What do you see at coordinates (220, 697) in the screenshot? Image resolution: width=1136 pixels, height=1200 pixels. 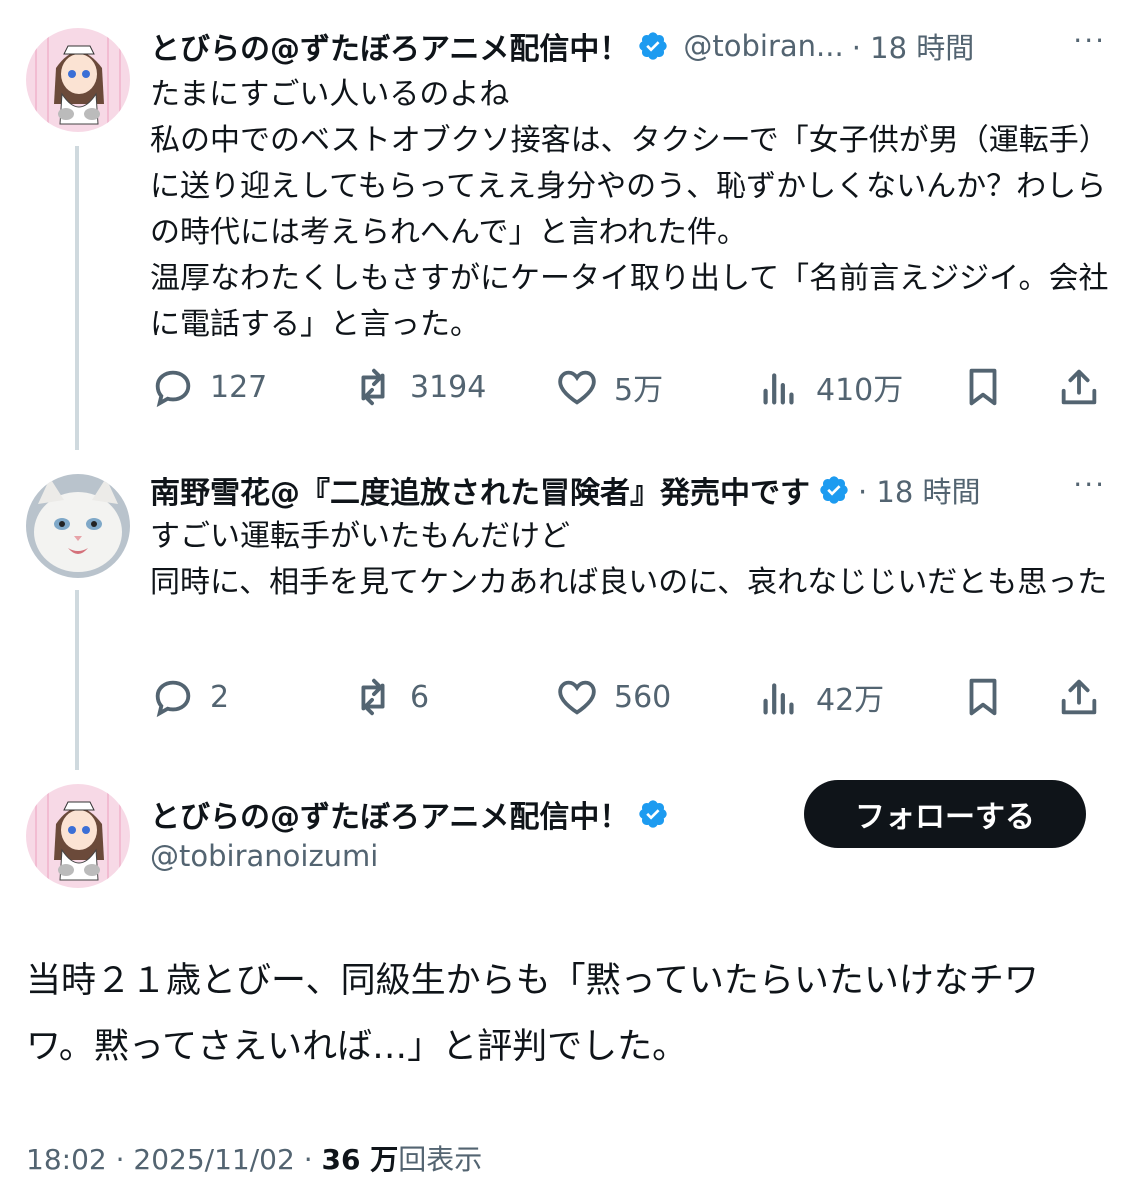 I see `reply-count: 2` at bounding box center [220, 697].